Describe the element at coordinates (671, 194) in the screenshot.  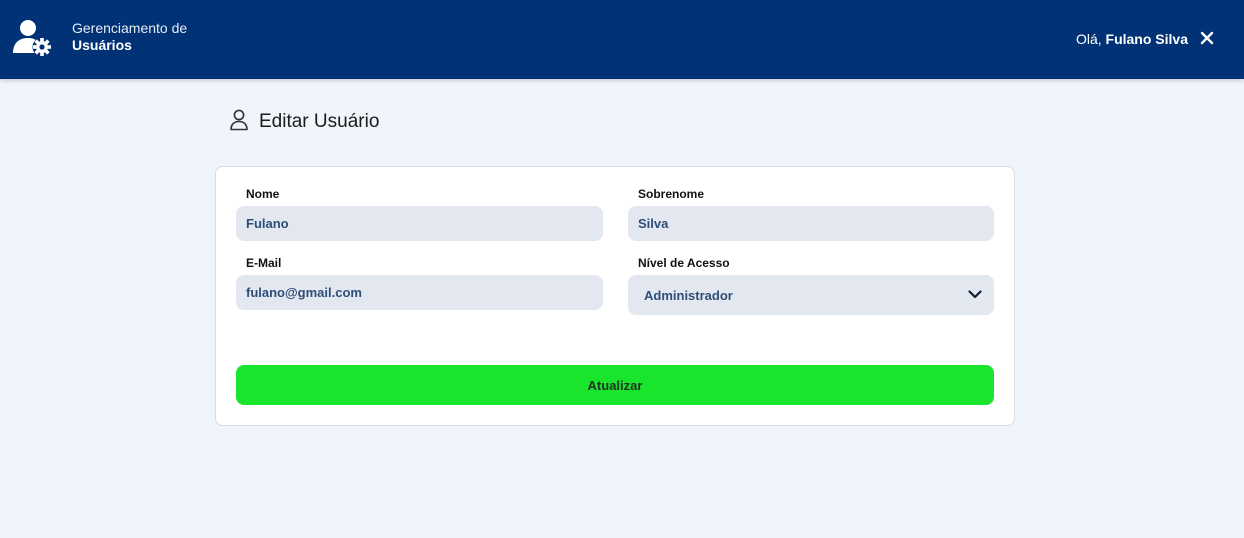
I see `sobrenome-label: Sobrenome` at that location.